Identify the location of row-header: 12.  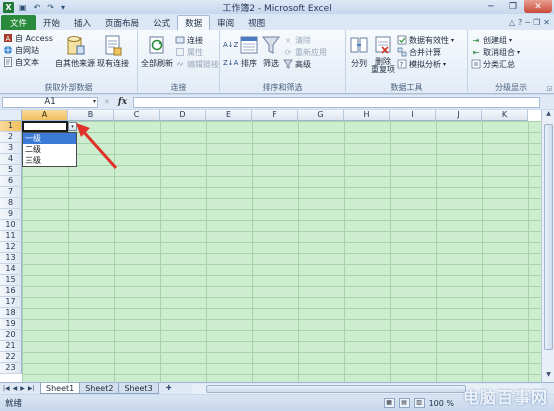
(11, 247).